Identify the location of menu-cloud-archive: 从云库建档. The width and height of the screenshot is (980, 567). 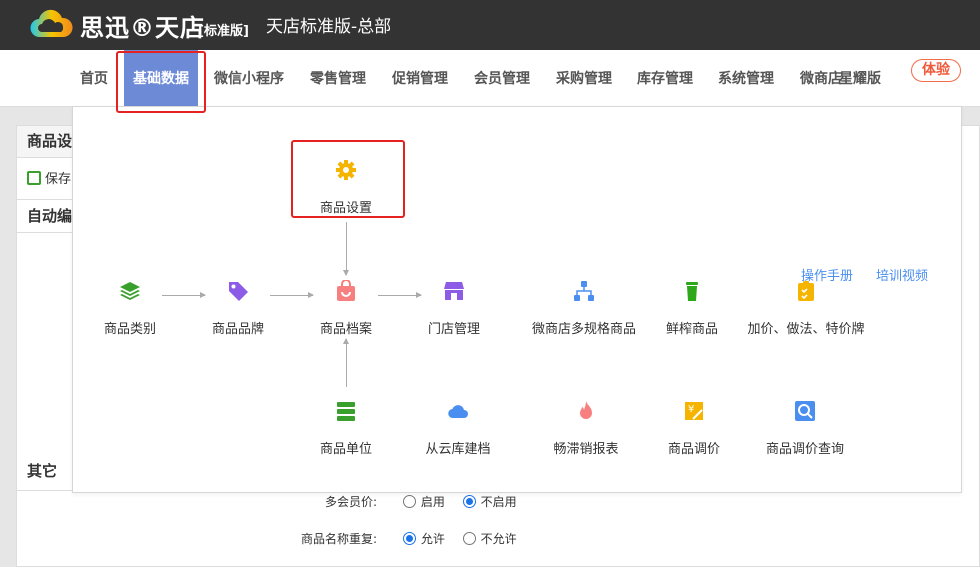
(458, 428).